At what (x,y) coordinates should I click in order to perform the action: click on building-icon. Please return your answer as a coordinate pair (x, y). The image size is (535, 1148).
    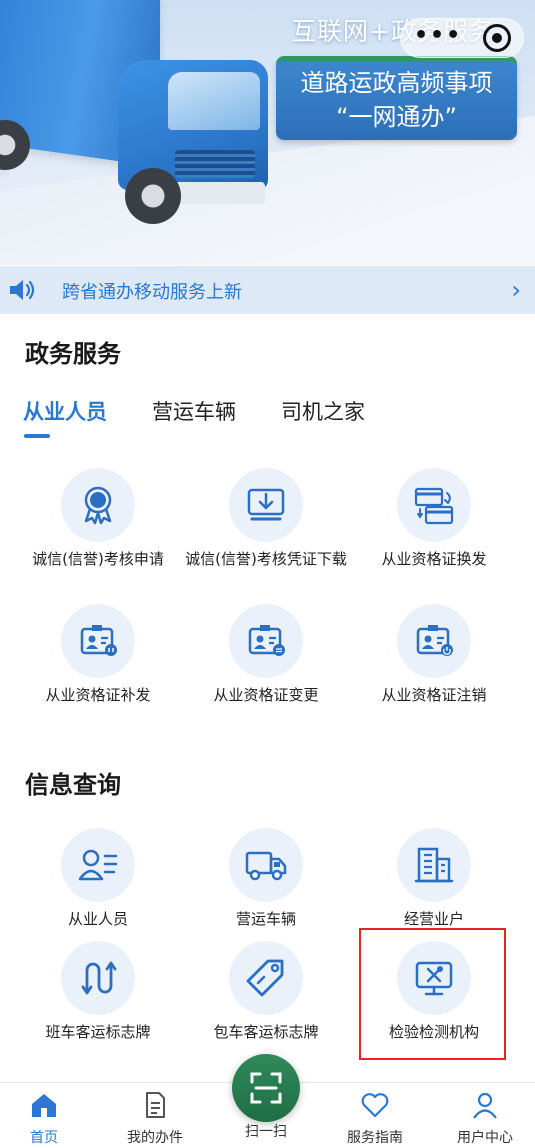
    Looking at the image, I should click on (434, 865).